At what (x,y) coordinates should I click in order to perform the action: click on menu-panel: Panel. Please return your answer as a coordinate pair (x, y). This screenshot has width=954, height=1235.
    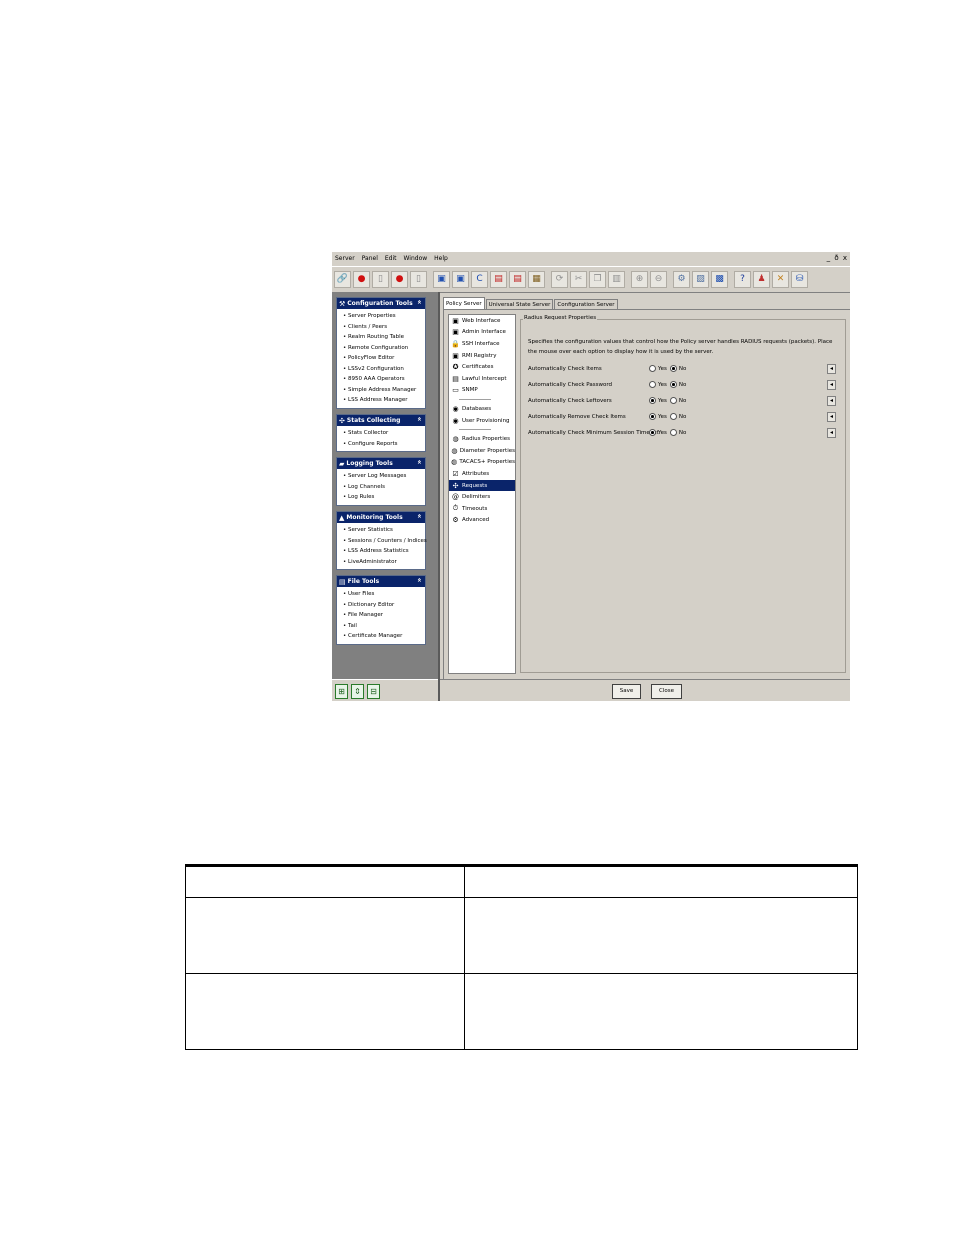
    Looking at the image, I should click on (370, 258).